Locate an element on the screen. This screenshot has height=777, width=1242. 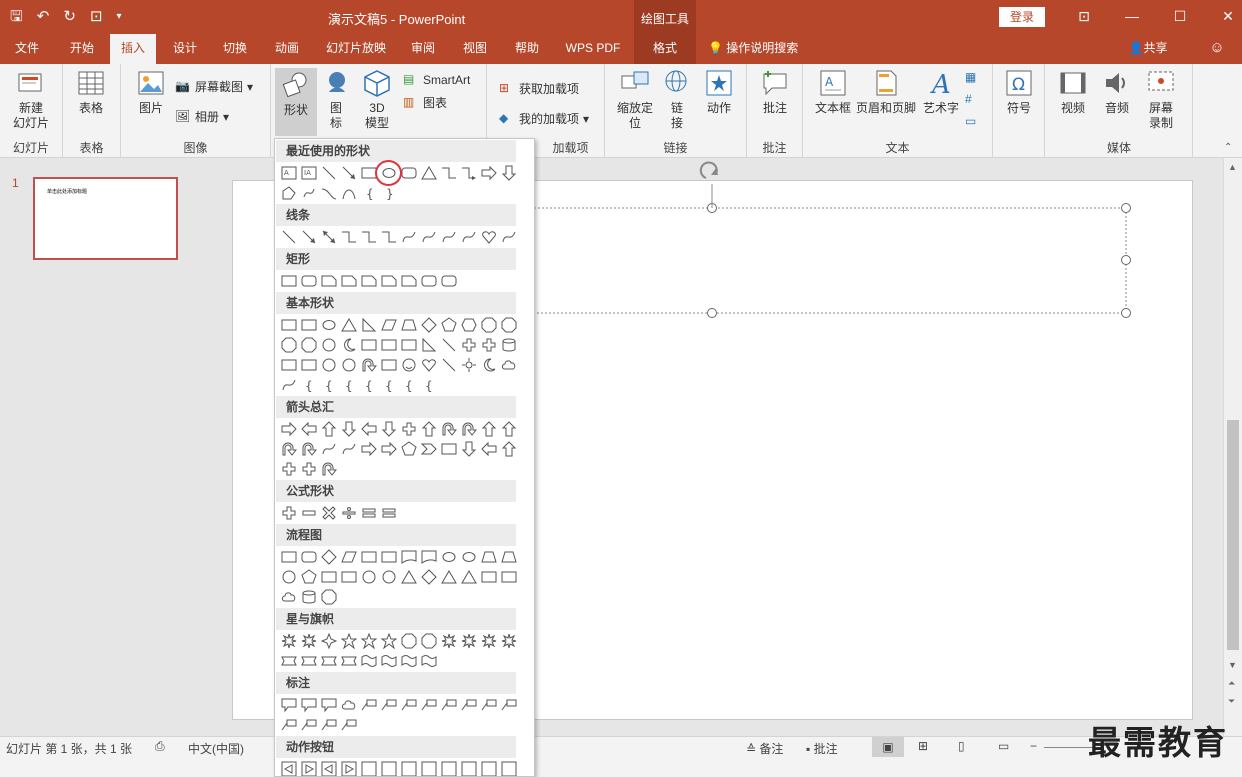
scrollbar-thumb is located at coordinates (1233, 535).